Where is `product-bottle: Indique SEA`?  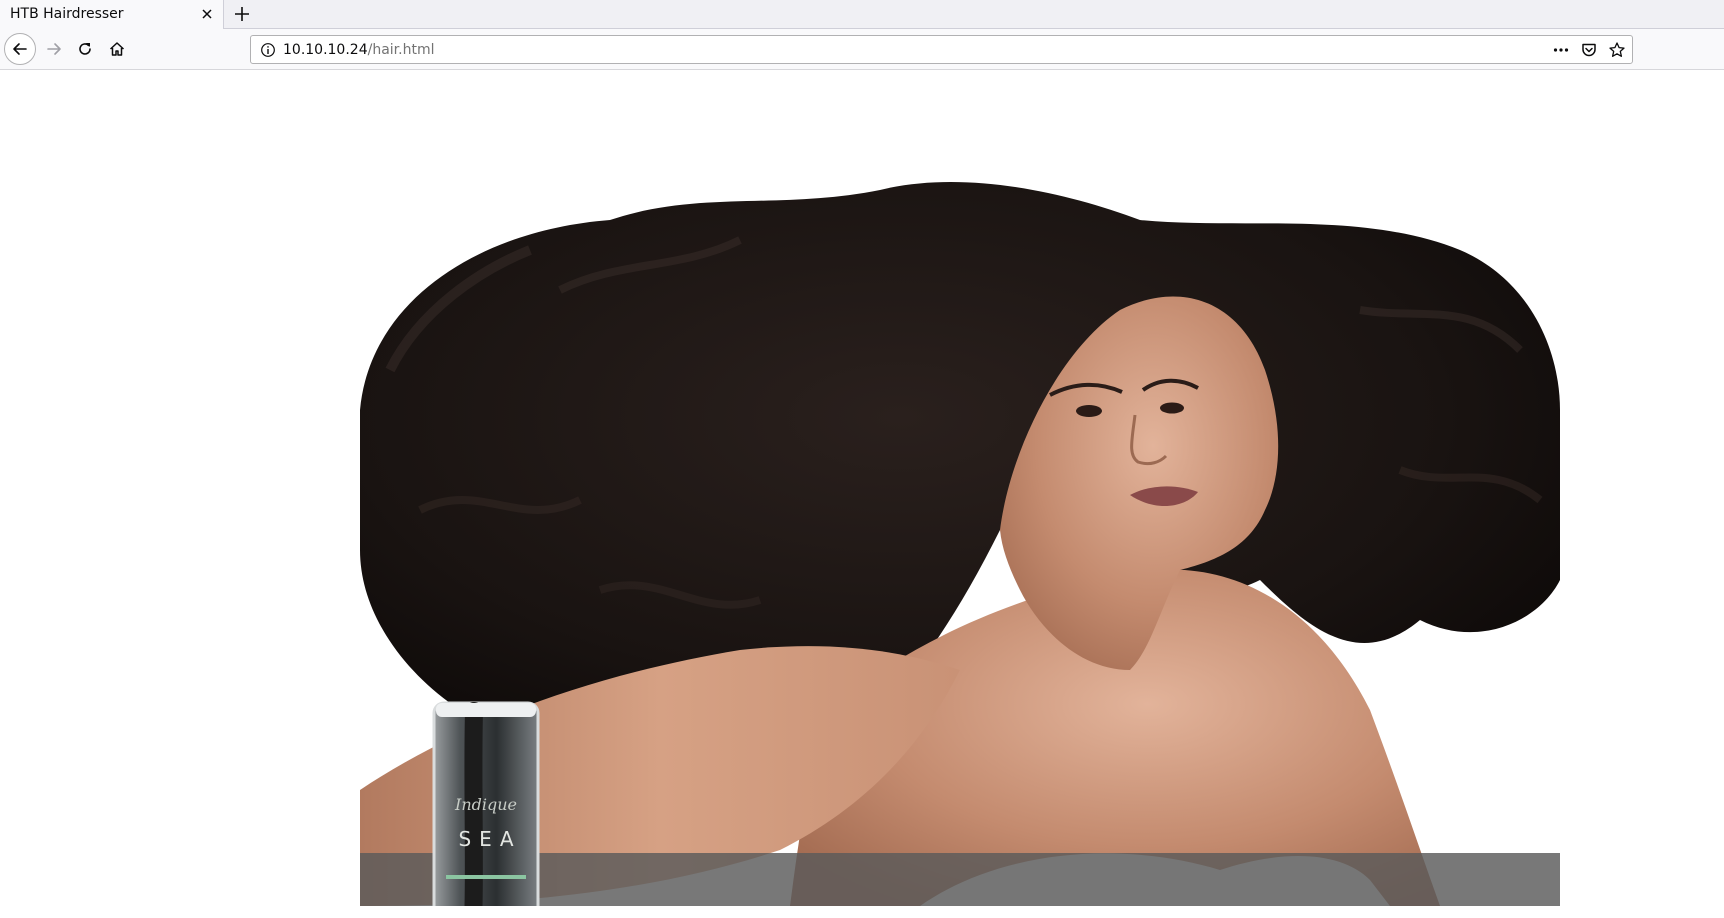 product-bottle: Indique SEA is located at coordinates (486, 802).